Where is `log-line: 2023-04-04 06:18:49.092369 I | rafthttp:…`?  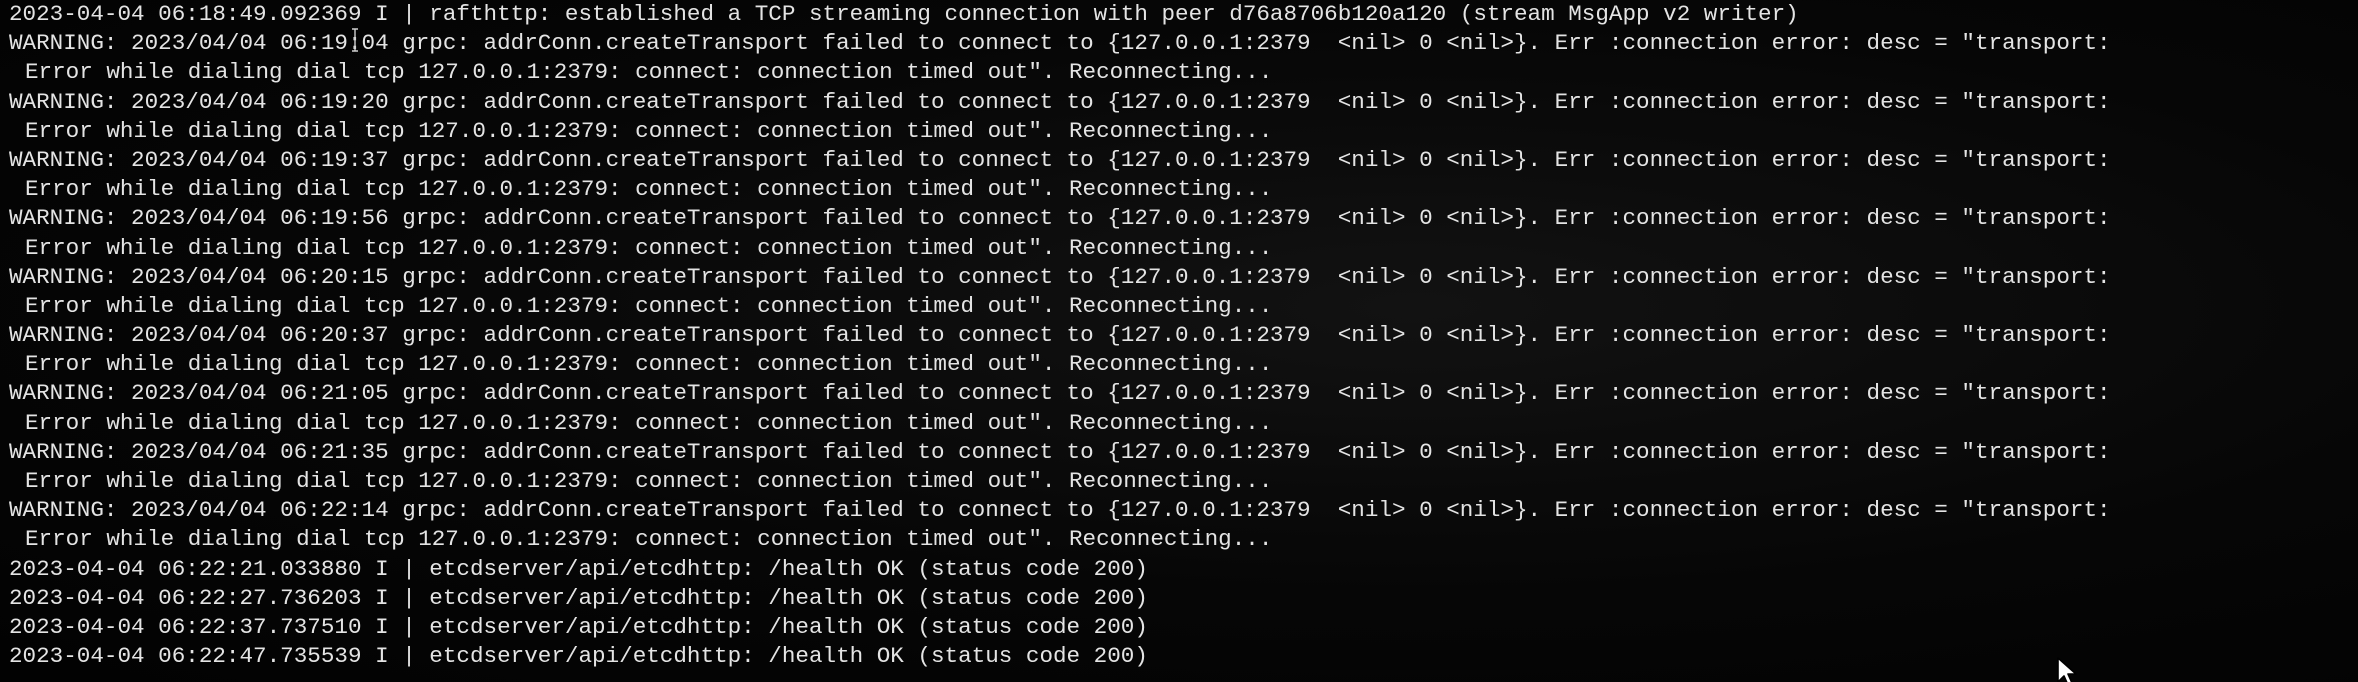
log-line: 2023-04-04 06:18:49.092369 I | rafthttp:… is located at coordinates (904, 14).